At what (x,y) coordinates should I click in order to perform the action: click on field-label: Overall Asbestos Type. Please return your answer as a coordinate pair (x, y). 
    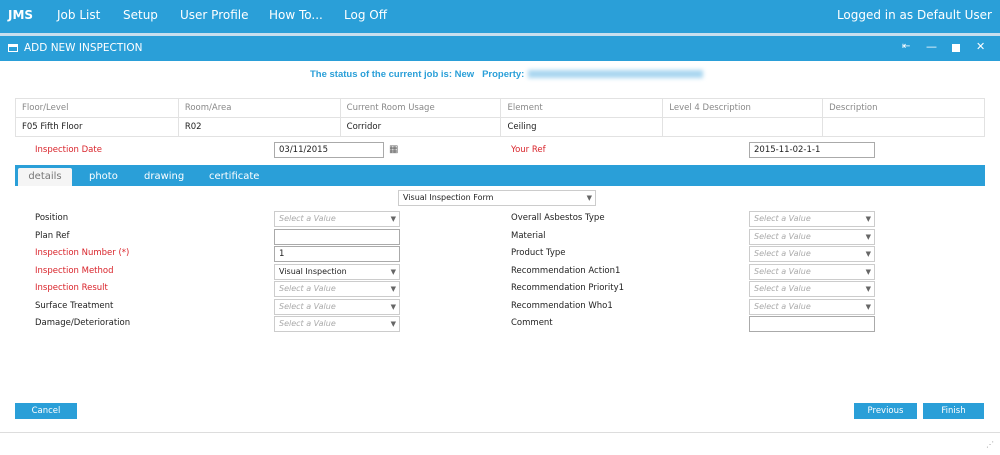
    Looking at the image, I should click on (558, 218).